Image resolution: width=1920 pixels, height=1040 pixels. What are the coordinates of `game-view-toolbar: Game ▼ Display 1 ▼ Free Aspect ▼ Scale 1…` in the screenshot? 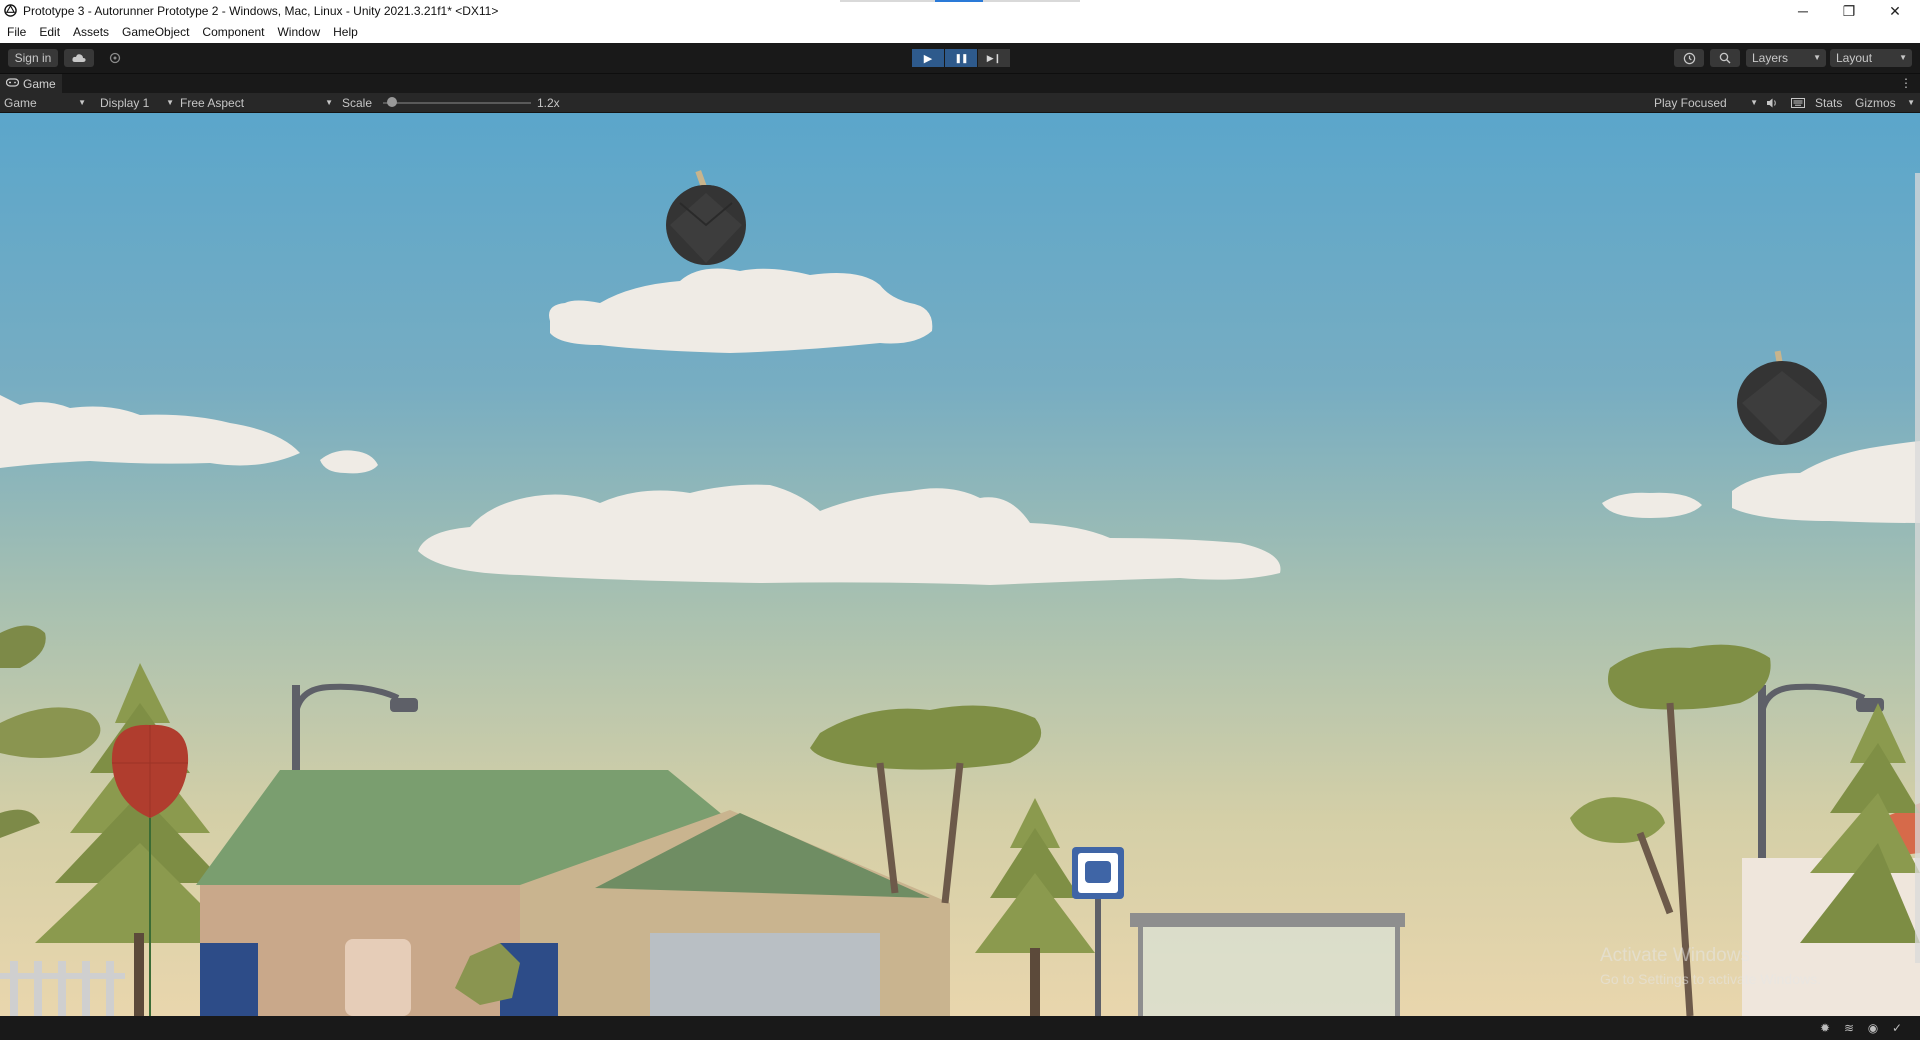 It's located at (960, 103).